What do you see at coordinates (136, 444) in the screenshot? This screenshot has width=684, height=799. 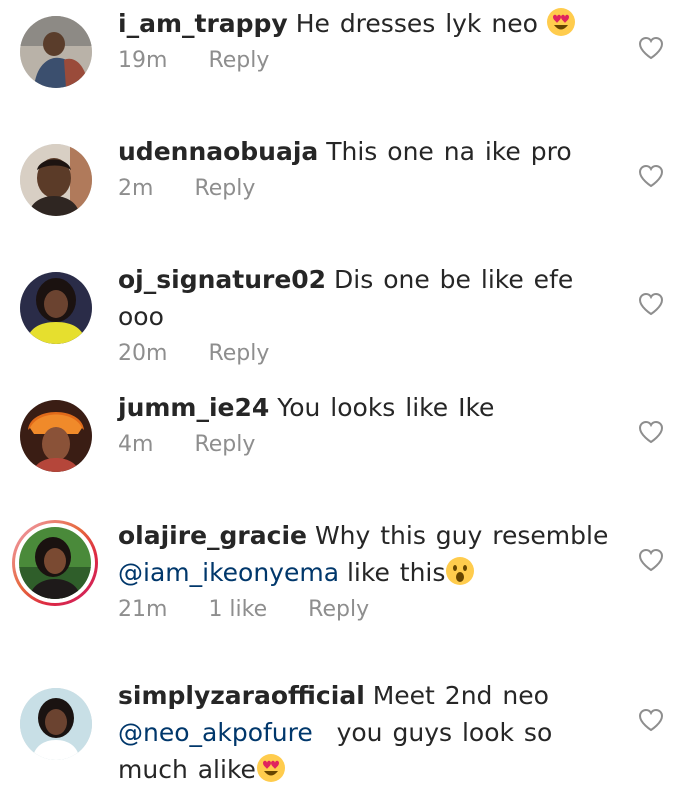 I see `comment-timestamp: 4m` at bounding box center [136, 444].